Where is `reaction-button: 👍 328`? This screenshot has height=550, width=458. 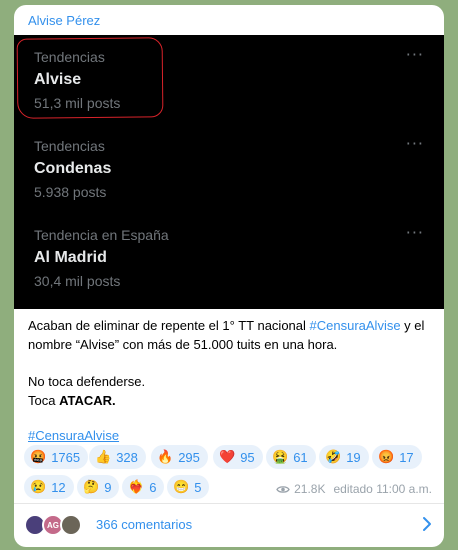 reaction-button: 👍 328 is located at coordinates (117, 457).